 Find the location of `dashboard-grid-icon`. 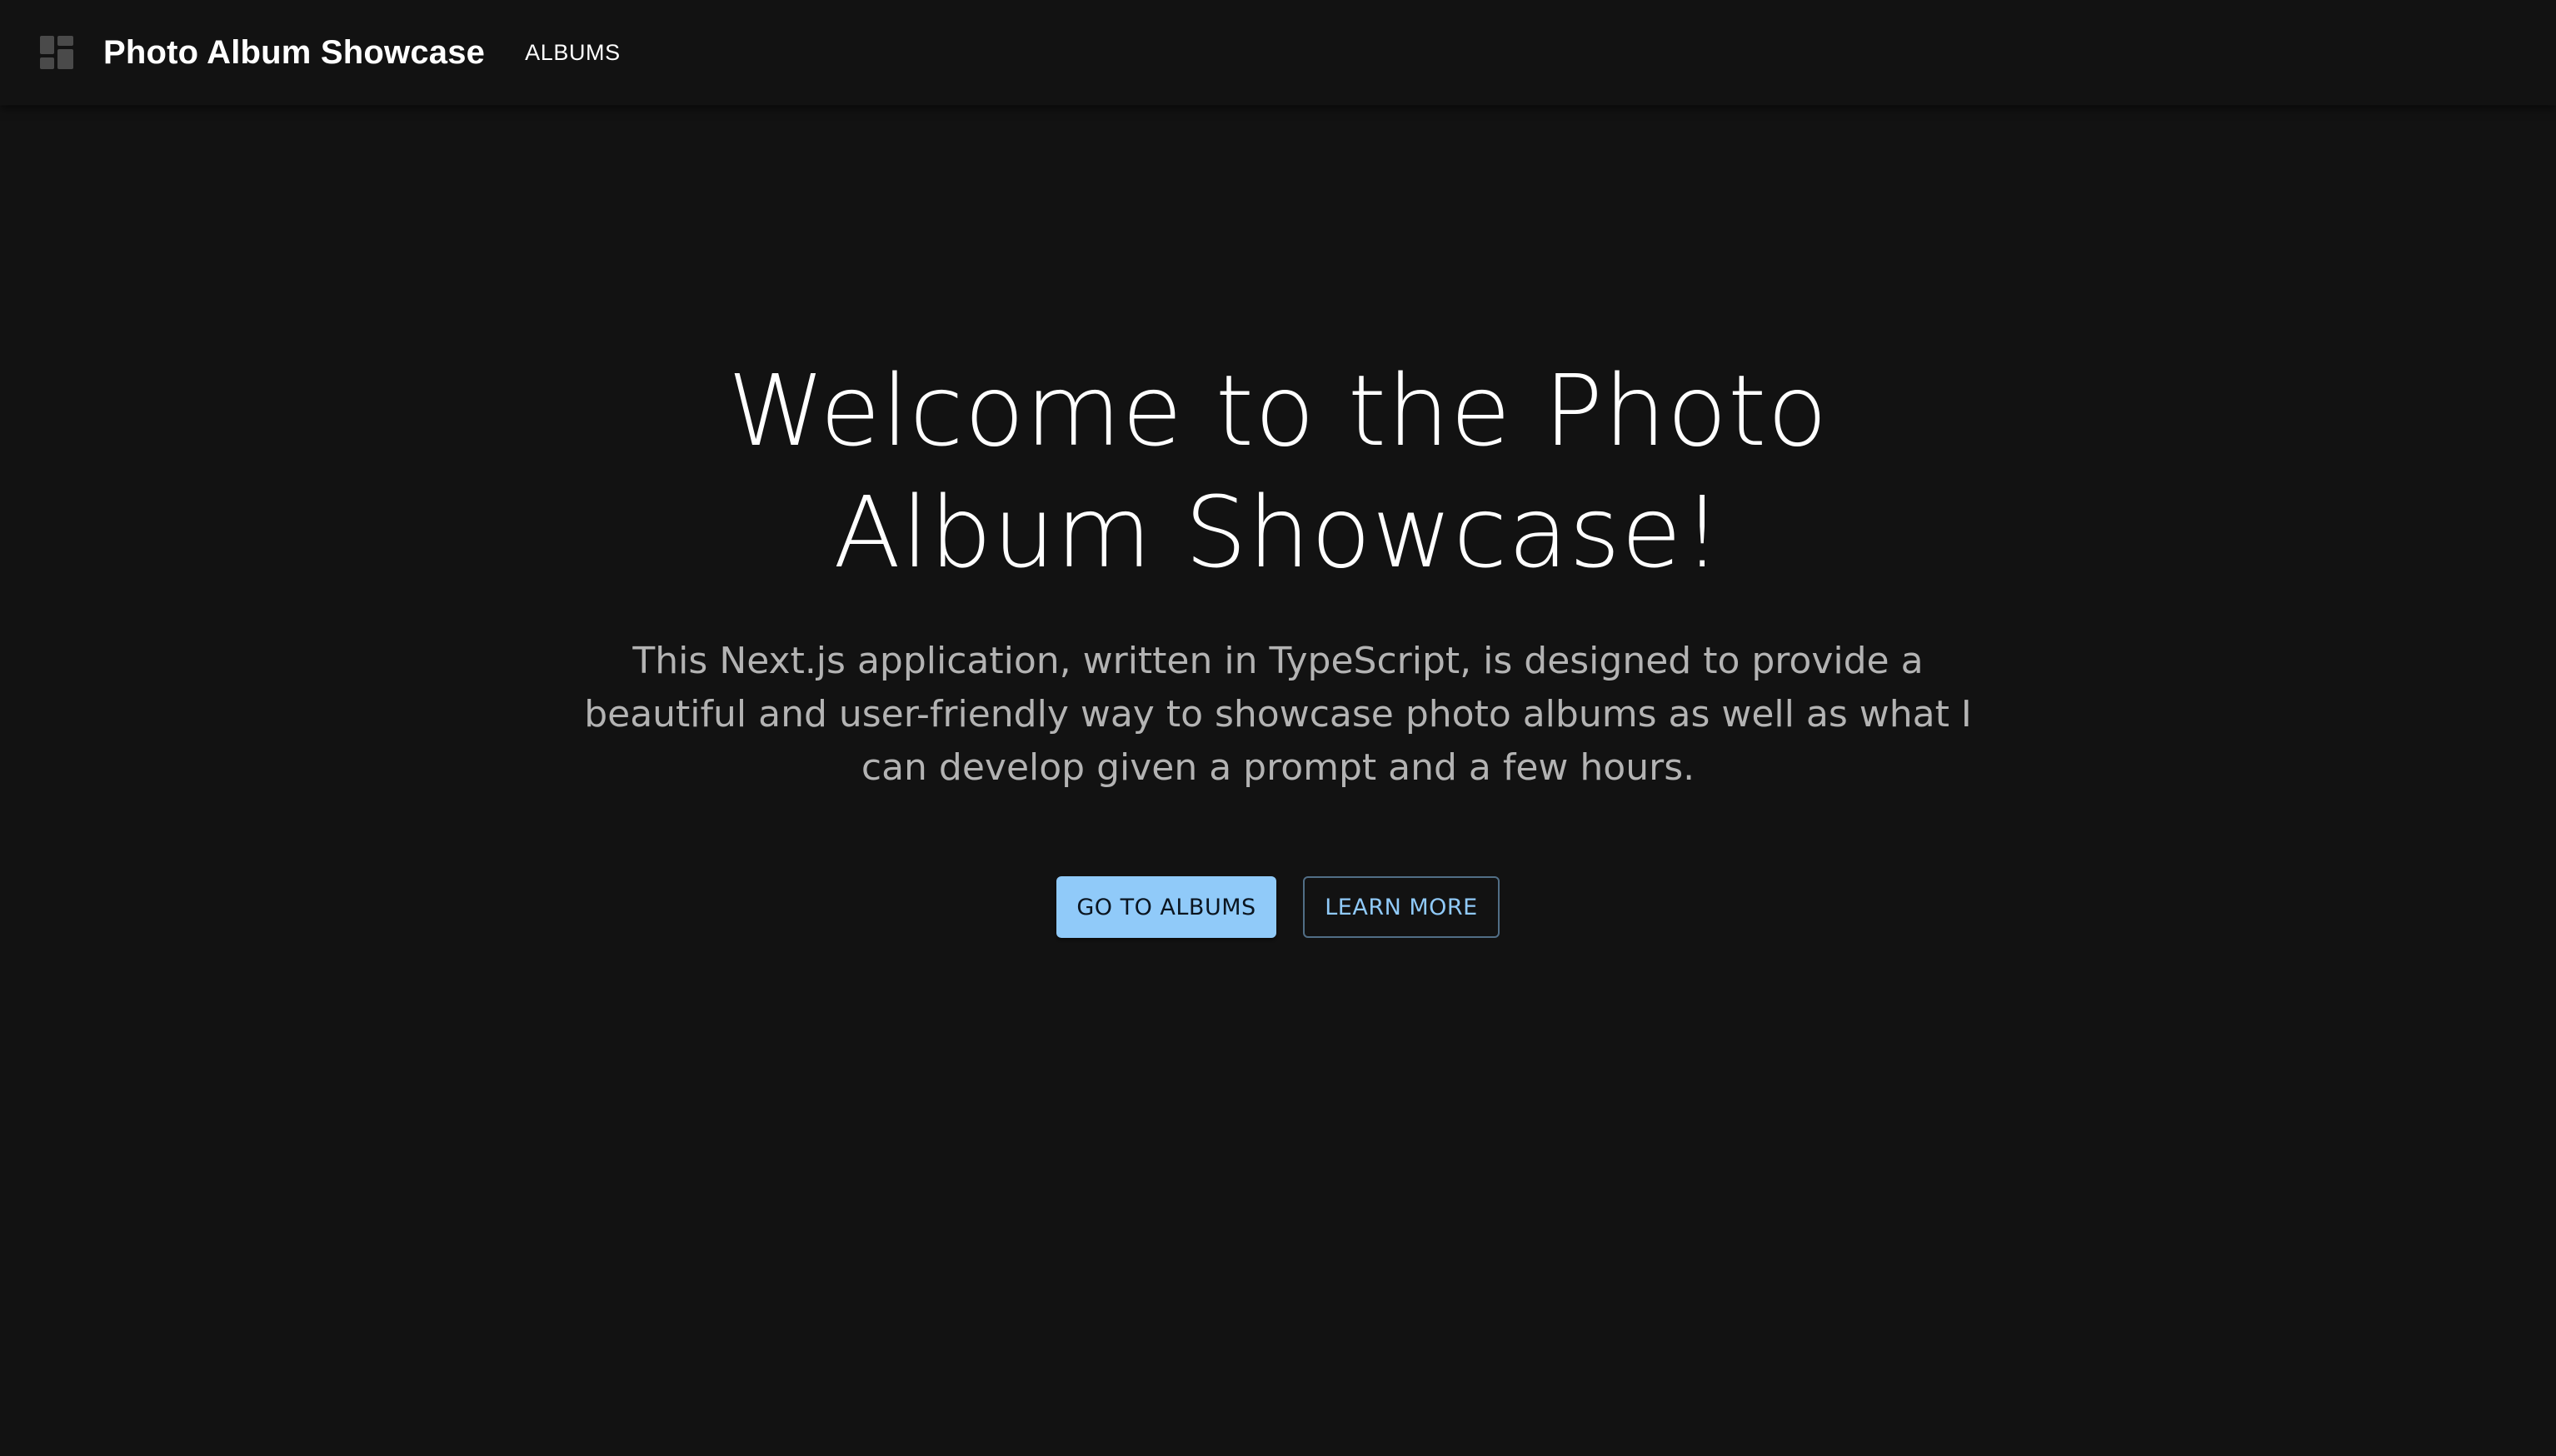

dashboard-grid-icon is located at coordinates (56, 52).